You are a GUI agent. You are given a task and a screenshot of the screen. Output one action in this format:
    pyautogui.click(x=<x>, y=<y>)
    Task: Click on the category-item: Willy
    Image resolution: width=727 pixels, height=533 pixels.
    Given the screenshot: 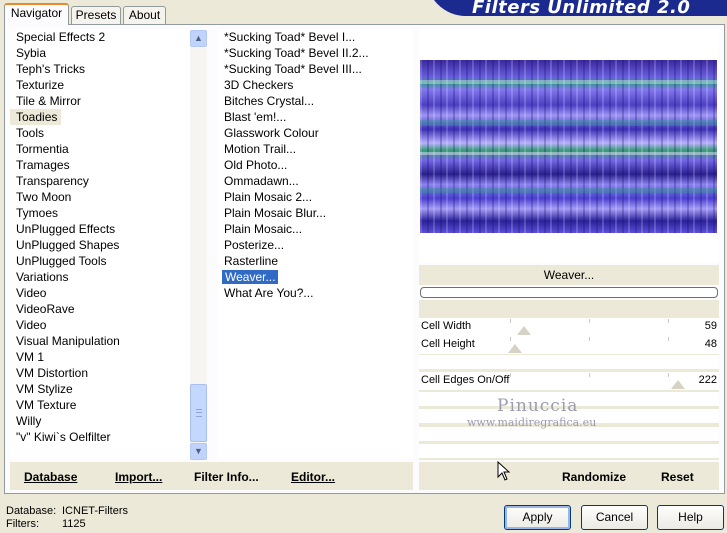 What is the action you would take?
    pyautogui.click(x=108, y=421)
    